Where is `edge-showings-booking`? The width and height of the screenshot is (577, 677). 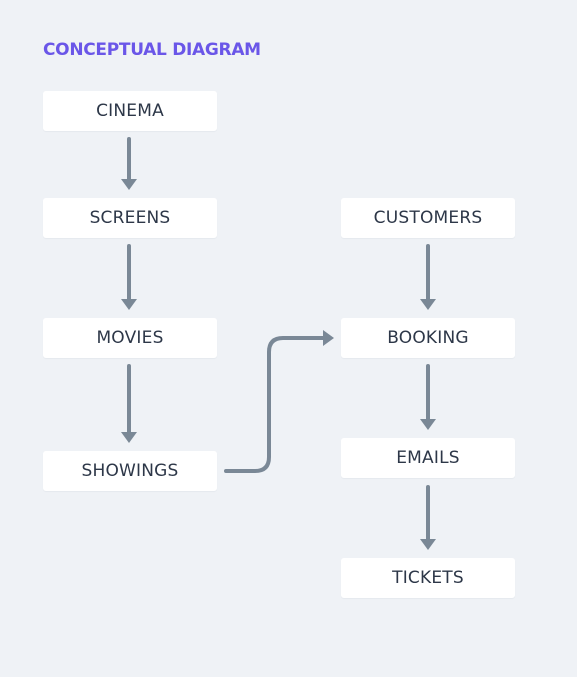
edge-showings-booking is located at coordinates (275, 404).